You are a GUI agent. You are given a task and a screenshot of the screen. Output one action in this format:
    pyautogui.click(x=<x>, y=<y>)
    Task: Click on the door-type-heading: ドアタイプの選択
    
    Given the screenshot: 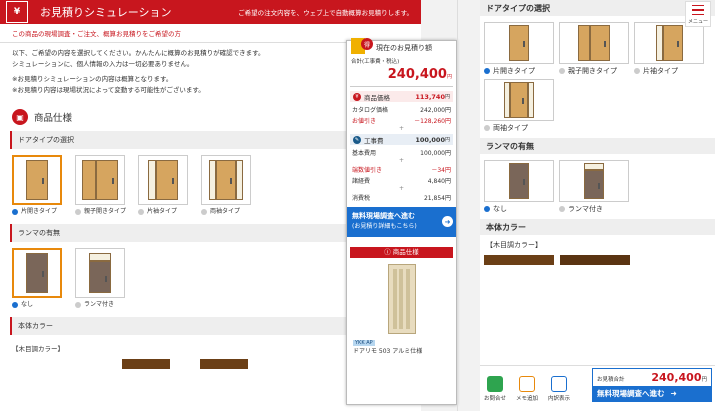 What is the action you would take?
    pyautogui.click(x=597, y=8)
    